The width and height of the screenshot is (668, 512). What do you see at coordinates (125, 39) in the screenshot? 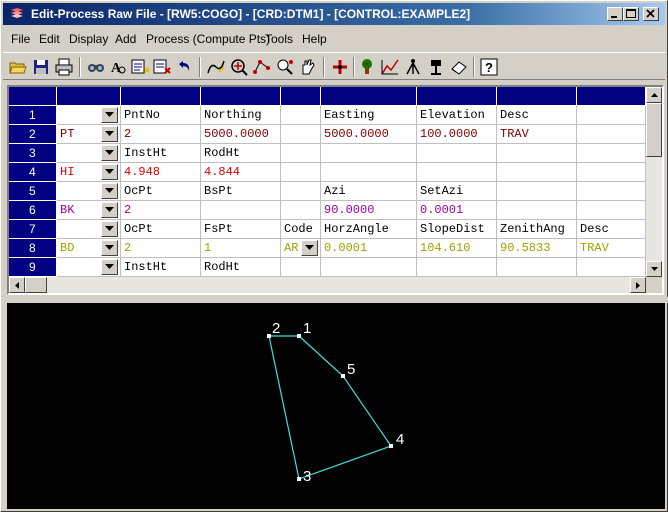
I see `menu-add: Add` at bounding box center [125, 39].